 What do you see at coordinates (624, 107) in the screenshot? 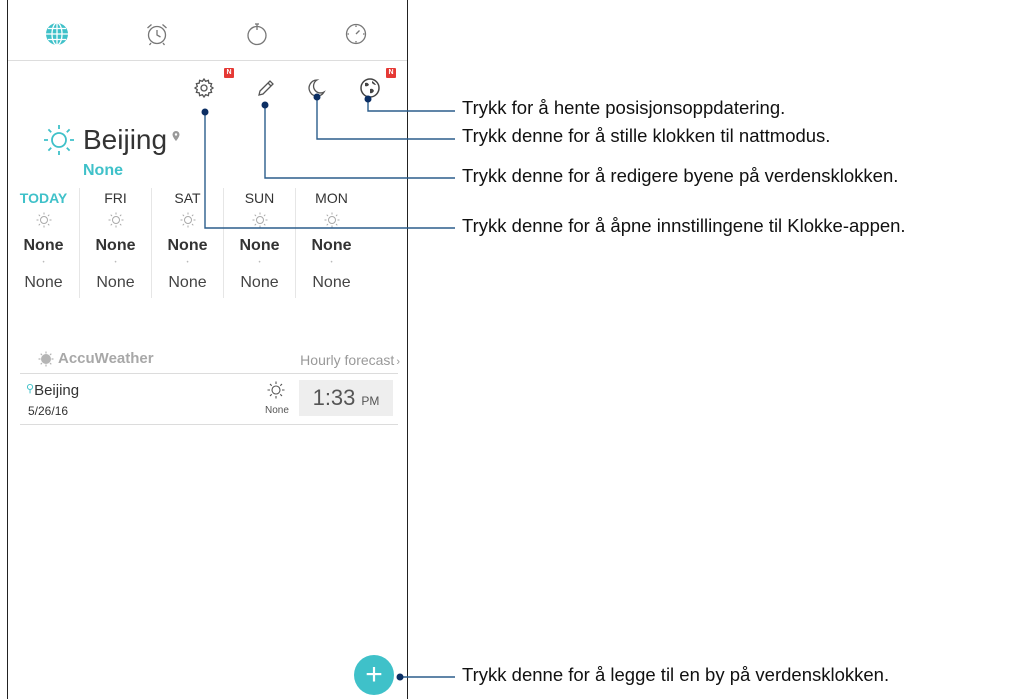
I see `callout-location: Trykk for å hente posisjonsoppdatering.` at bounding box center [624, 107].